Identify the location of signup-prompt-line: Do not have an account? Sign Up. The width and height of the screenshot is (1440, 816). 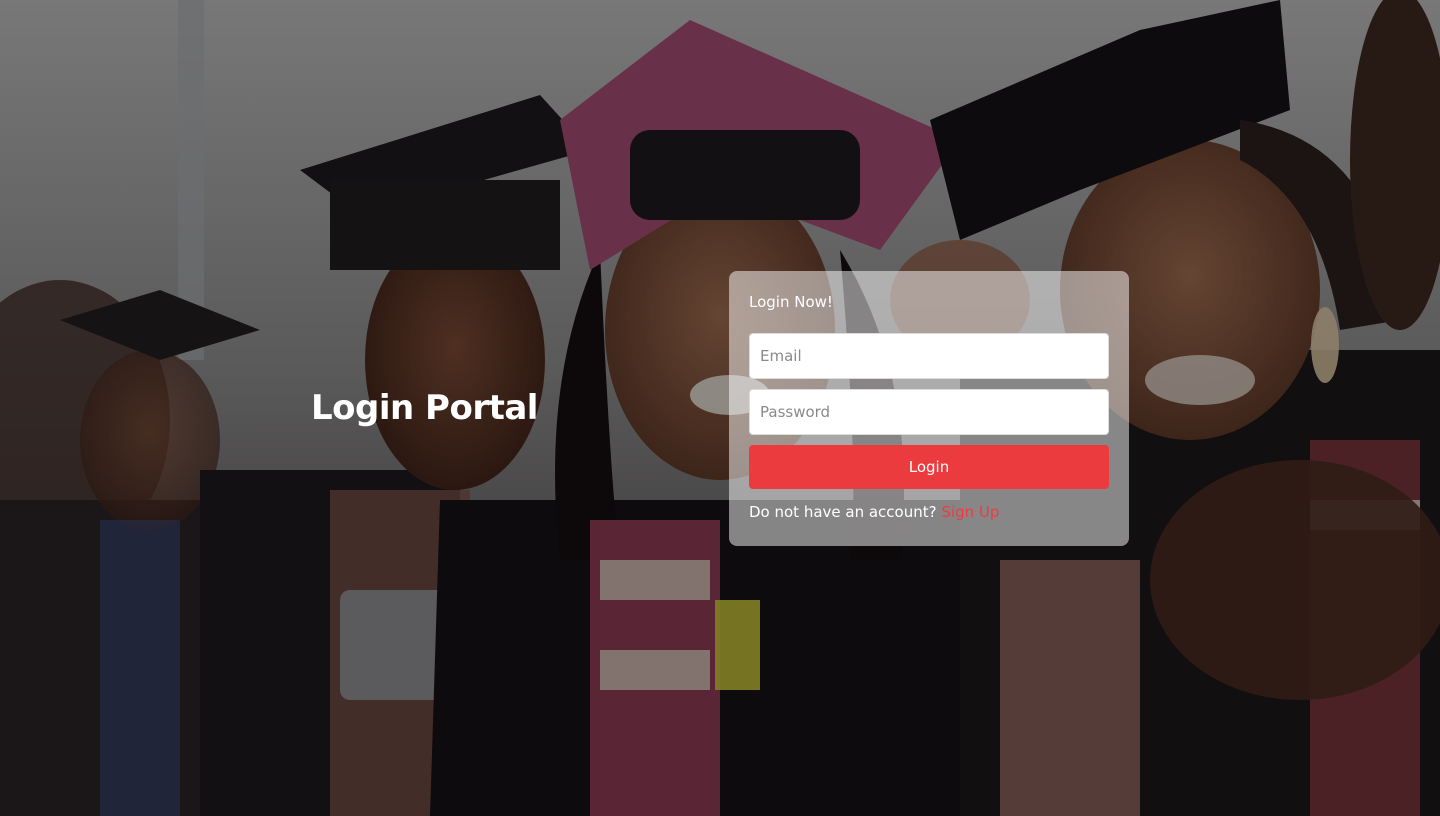
(929, 512).